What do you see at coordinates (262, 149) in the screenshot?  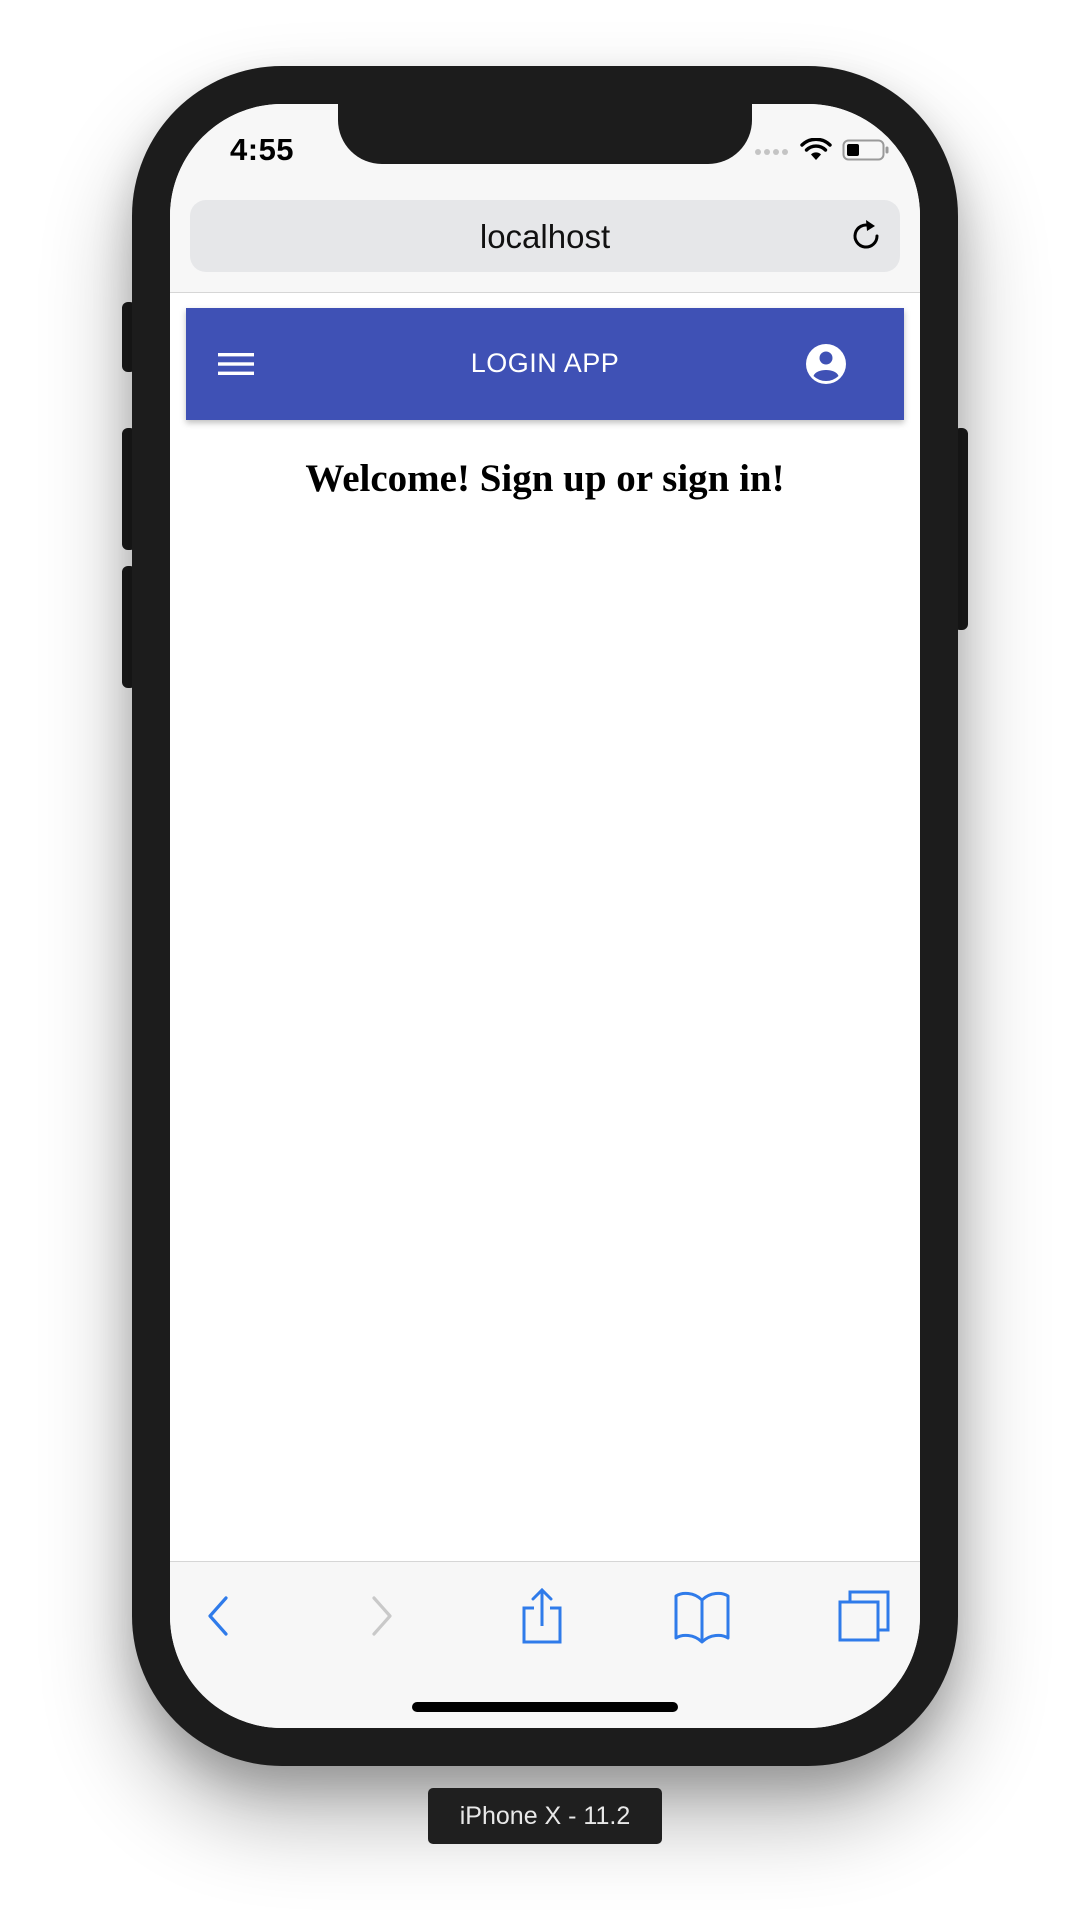 I see `status-time: 4:55` at bounding box center [262, 149].